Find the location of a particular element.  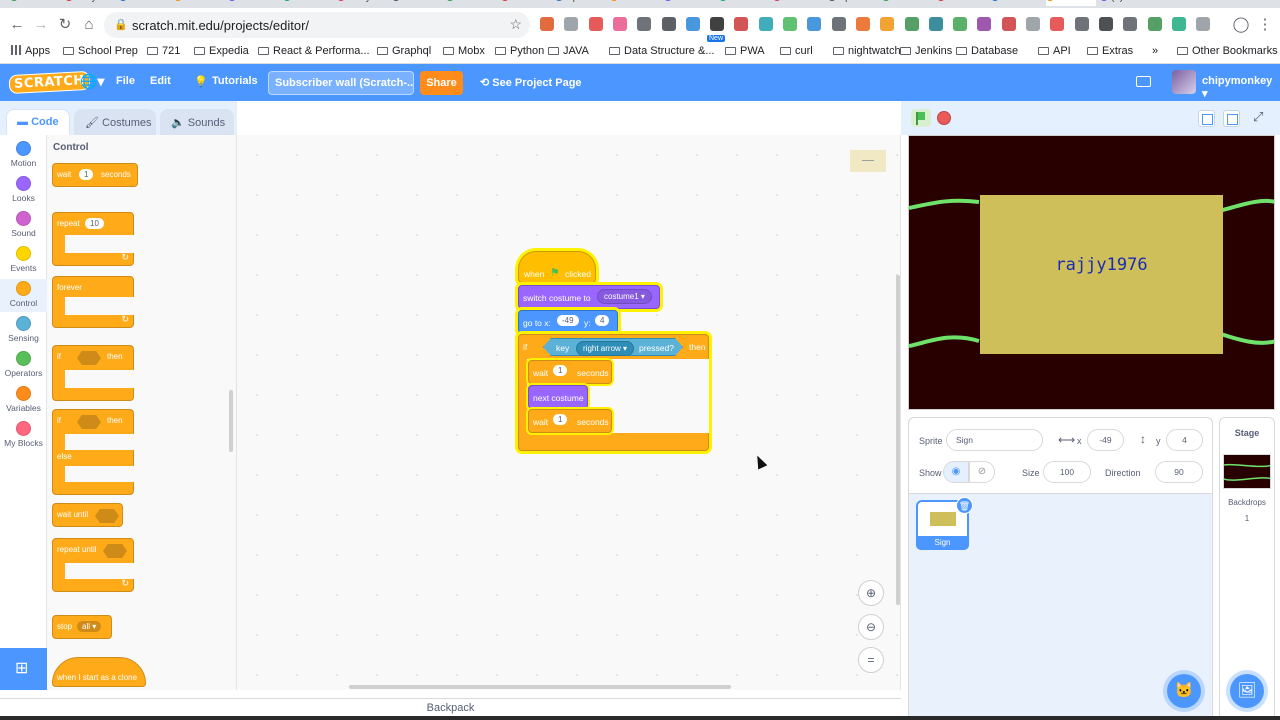

zoom-reset-icon: = is located at coordinates (871, 660).